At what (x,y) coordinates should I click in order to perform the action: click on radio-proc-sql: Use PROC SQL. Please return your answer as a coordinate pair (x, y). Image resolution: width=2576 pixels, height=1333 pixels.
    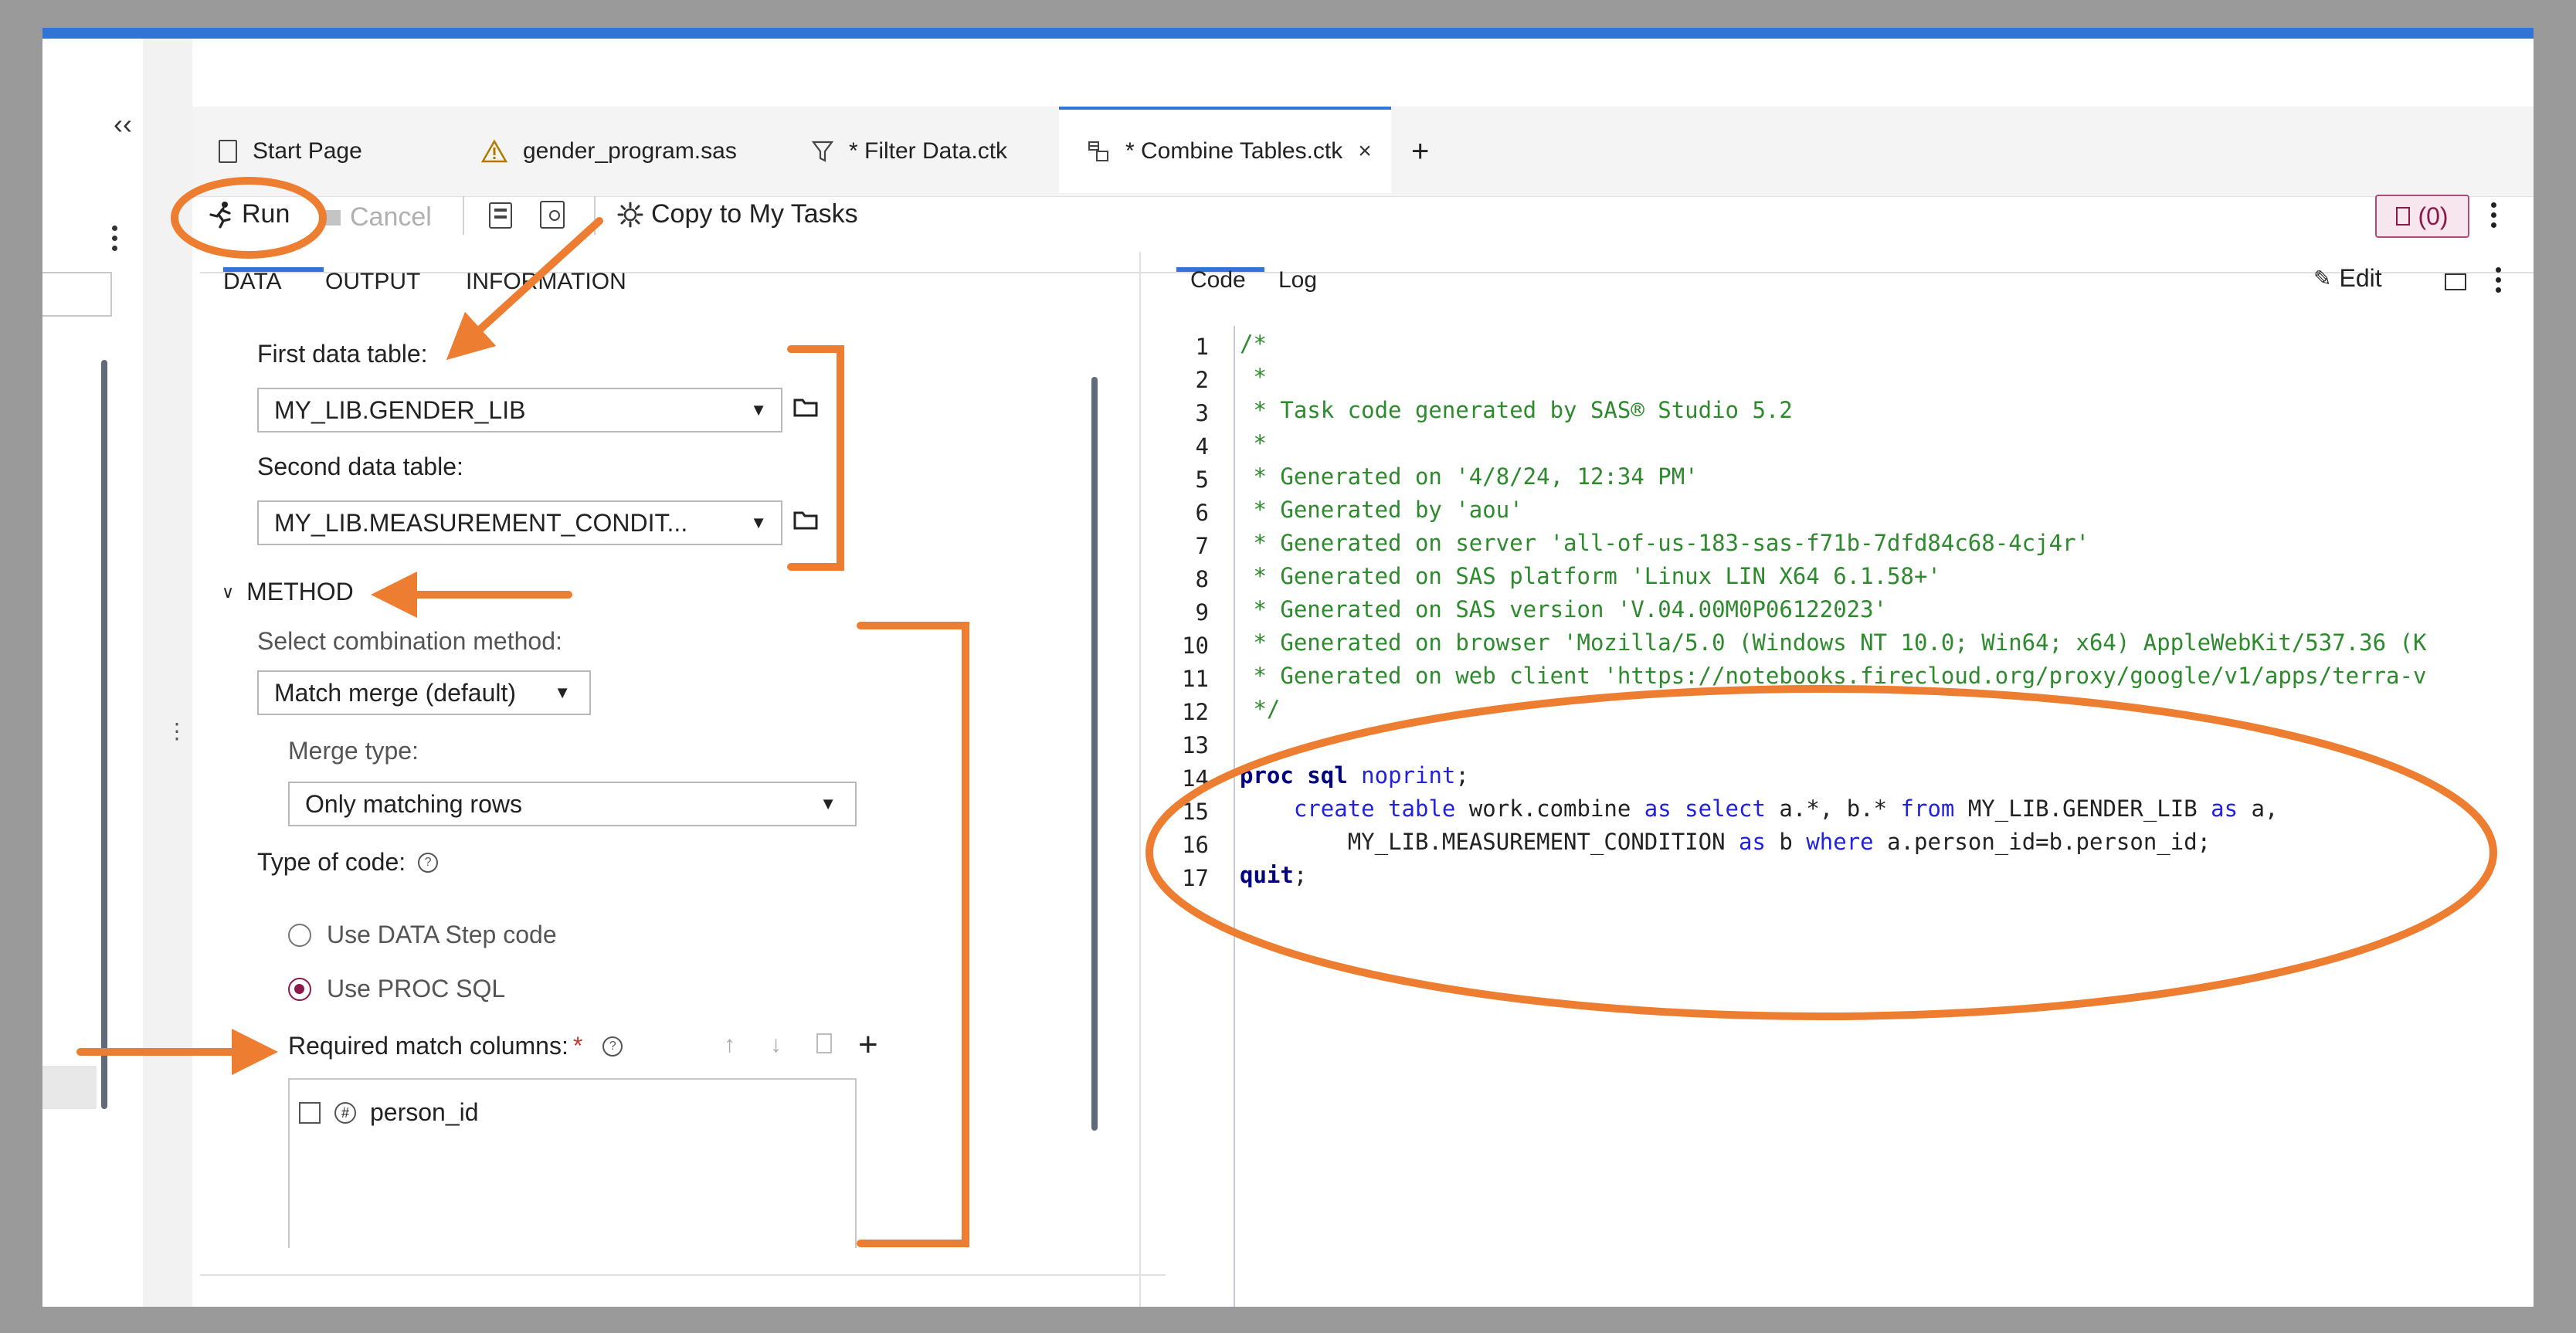
    Looking at the image, I should click on (396, 989).